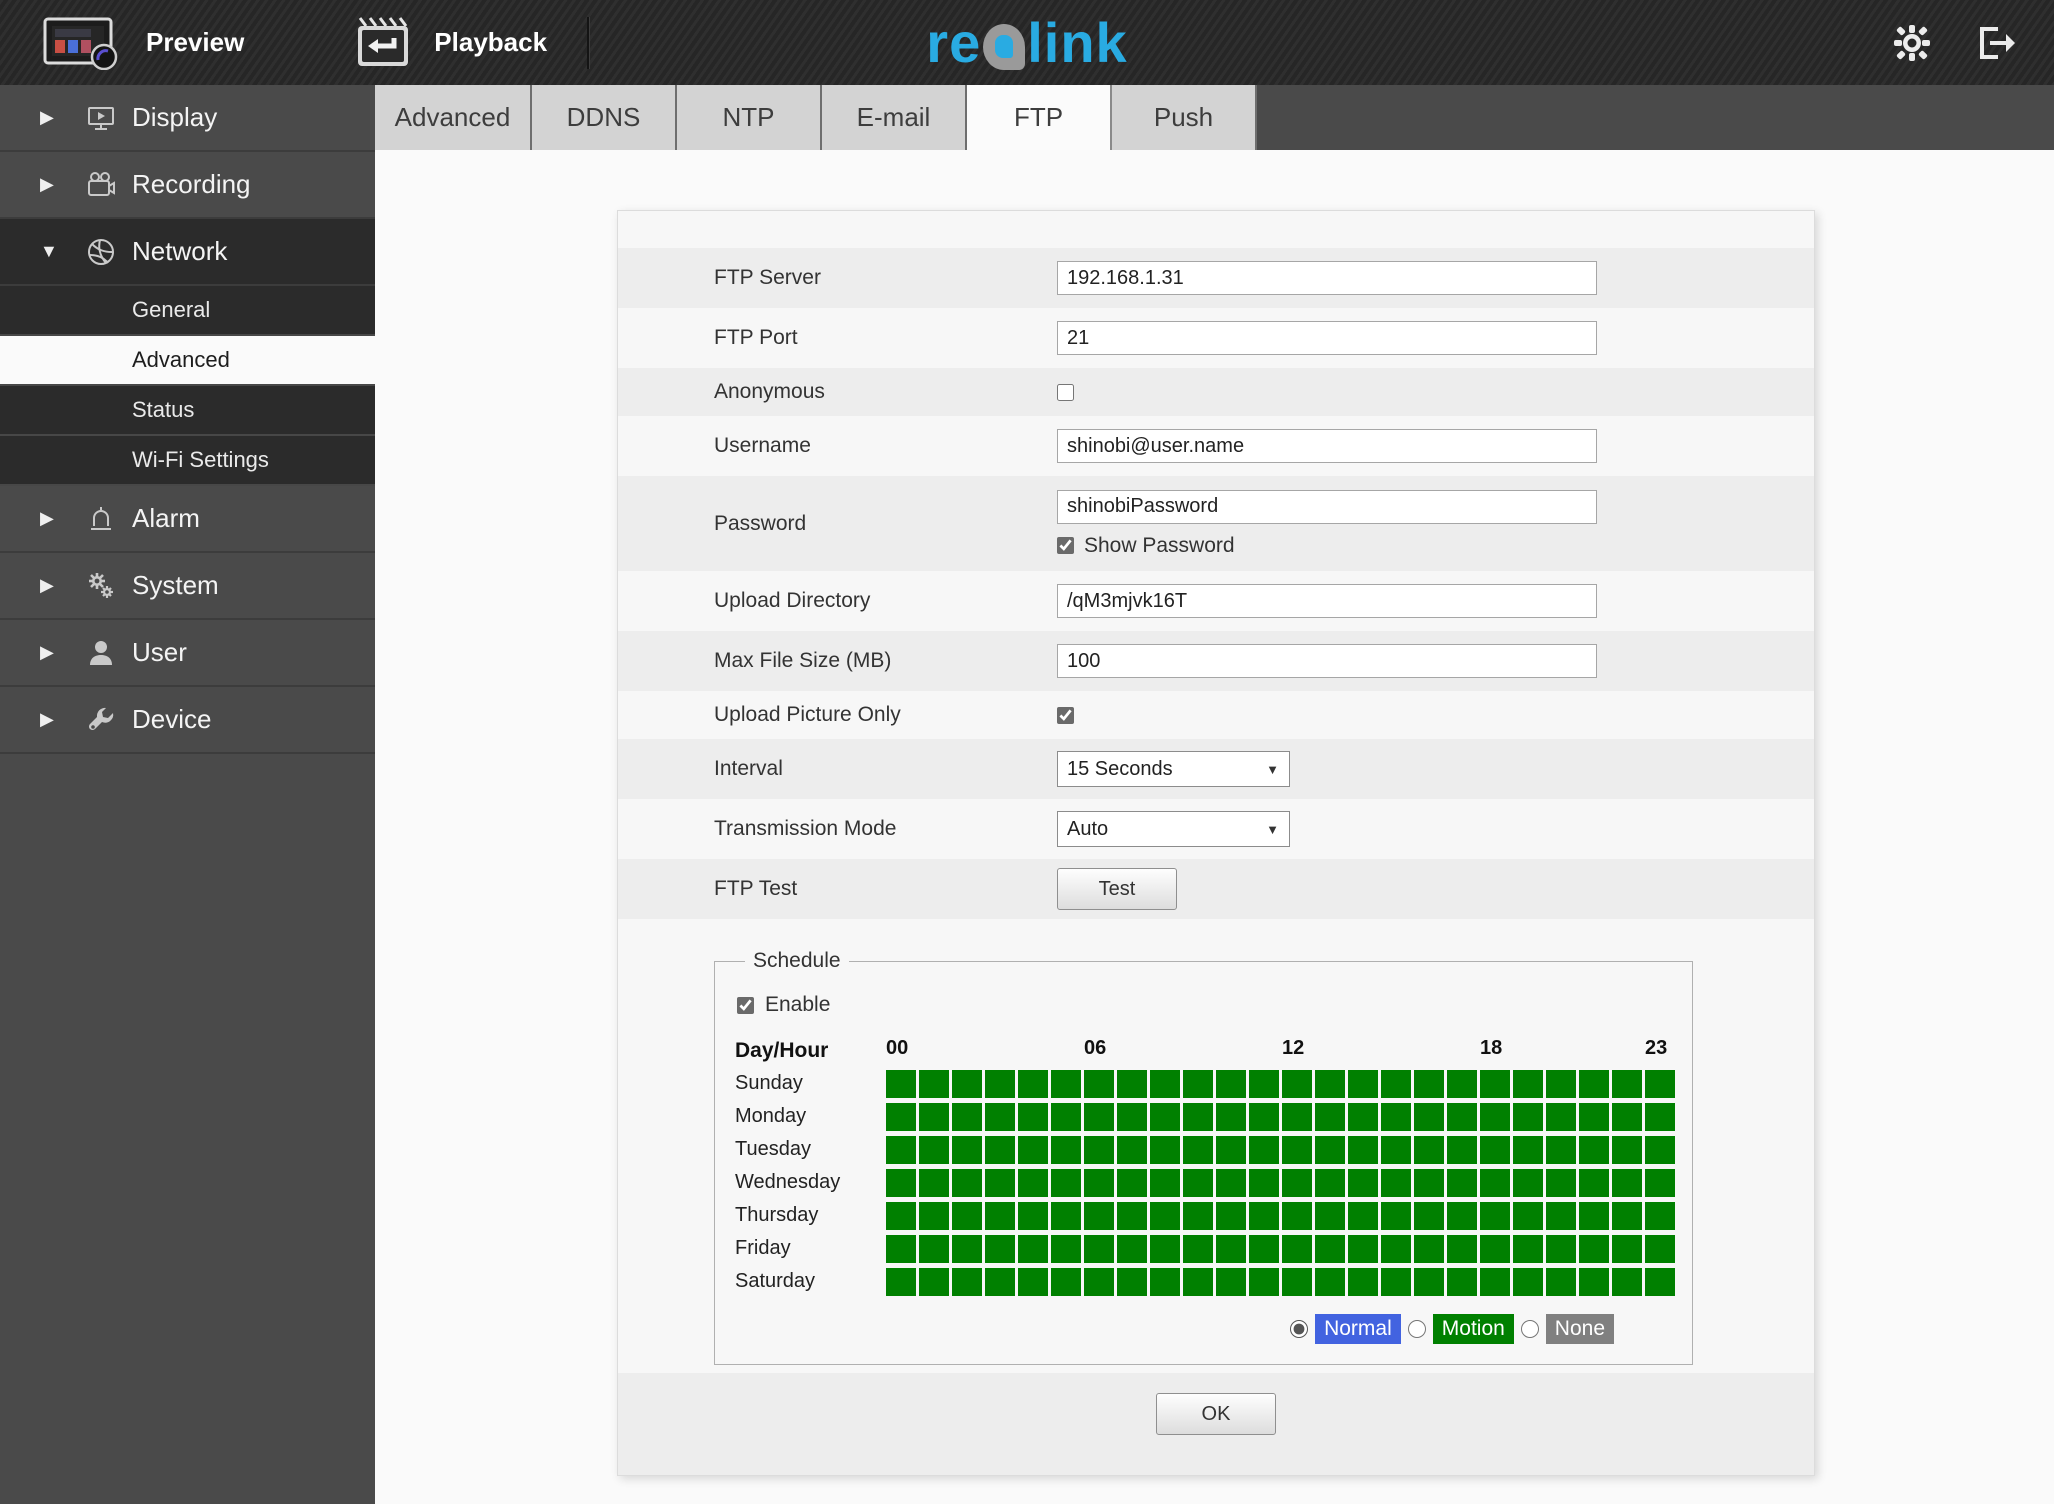 The image size is (2054, 1504). I want to click on username-input, so click(1327, 446).